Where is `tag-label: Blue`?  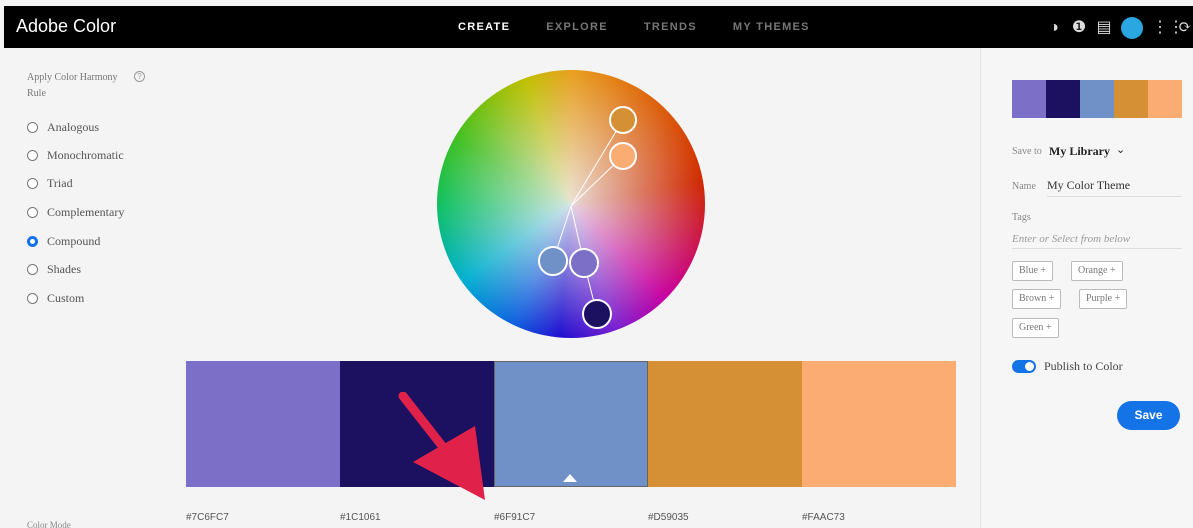 tag-label: Blue is located at coordinates (1028, 270).